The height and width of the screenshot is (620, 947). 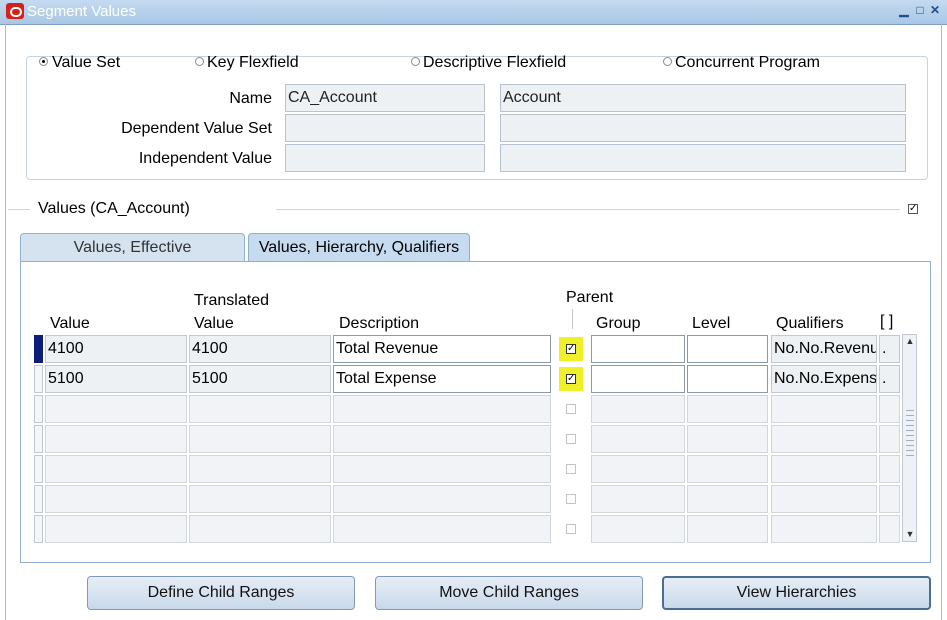 I want to click on section-toggle-checkbox: ✓, so click(x=913, y=209).